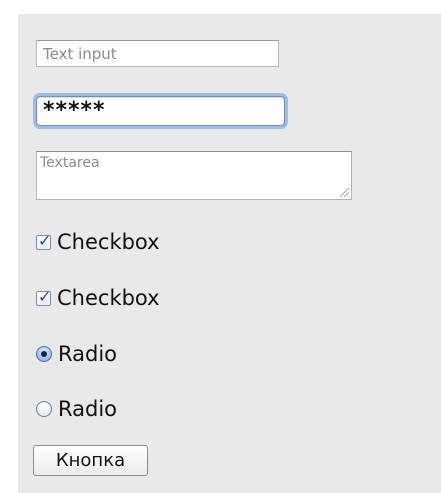 Image resolution: width=441 pixels, height=493 pixels. I want to click on text-input, so click(157, 53).